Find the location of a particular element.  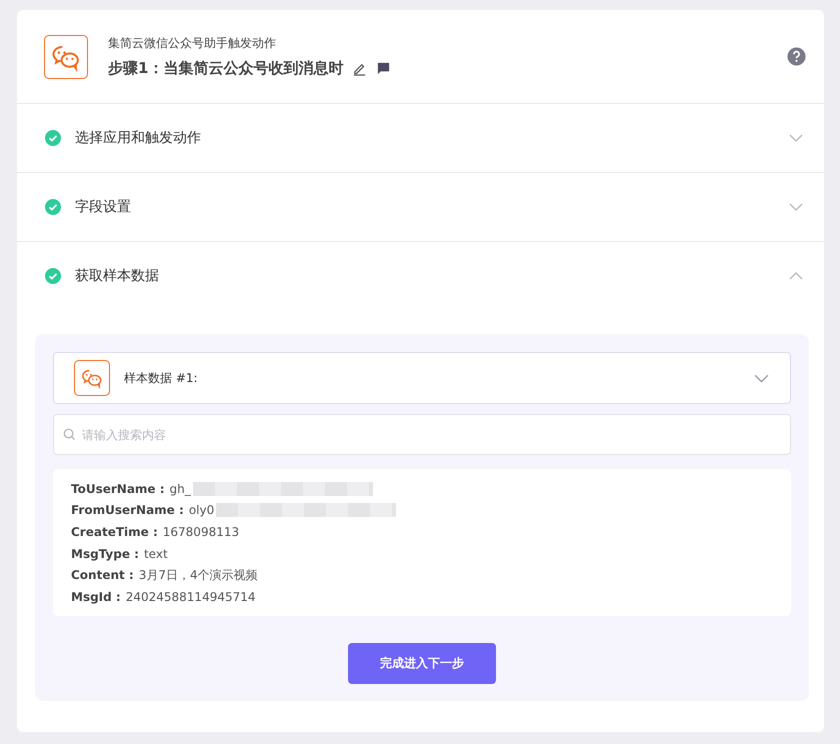

section-header: 字段设置 is located at coordinates (420, 207).